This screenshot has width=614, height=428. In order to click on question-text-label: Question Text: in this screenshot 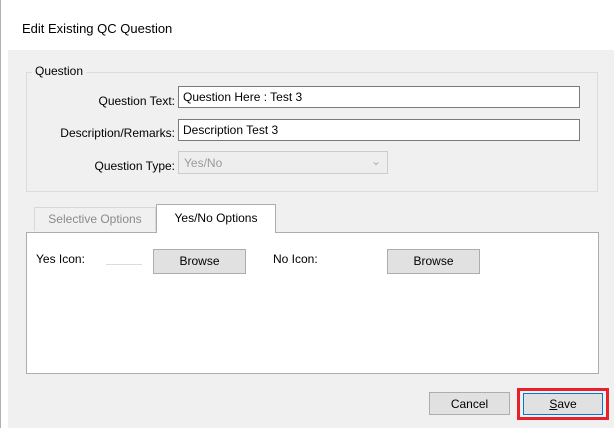, I will do `click(137, 101)`.